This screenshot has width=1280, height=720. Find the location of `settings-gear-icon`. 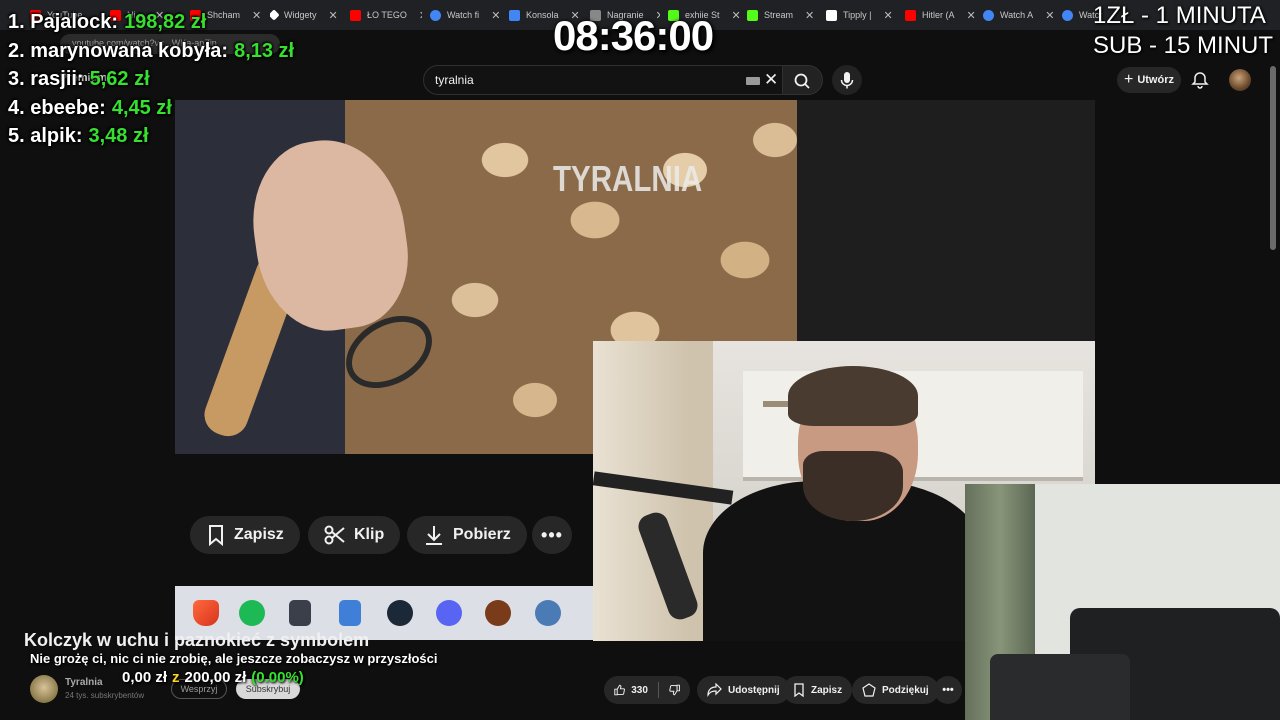

settings-gear-icon is located at coordinates (548, 613).